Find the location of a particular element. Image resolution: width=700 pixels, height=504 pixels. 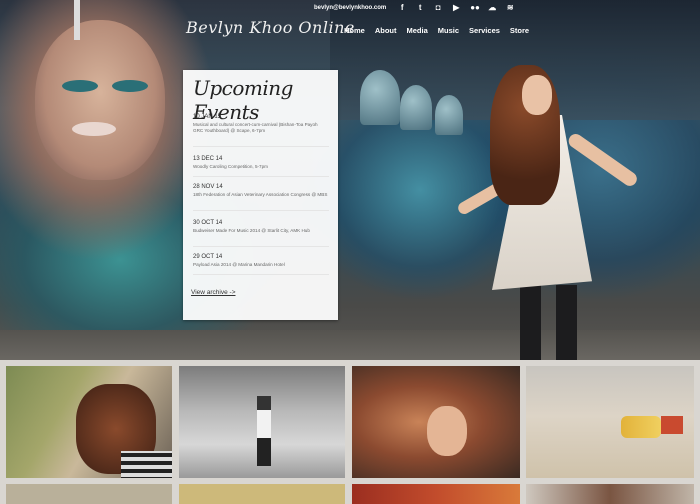

facebook-icon: f is located at coordinates (402, 8).